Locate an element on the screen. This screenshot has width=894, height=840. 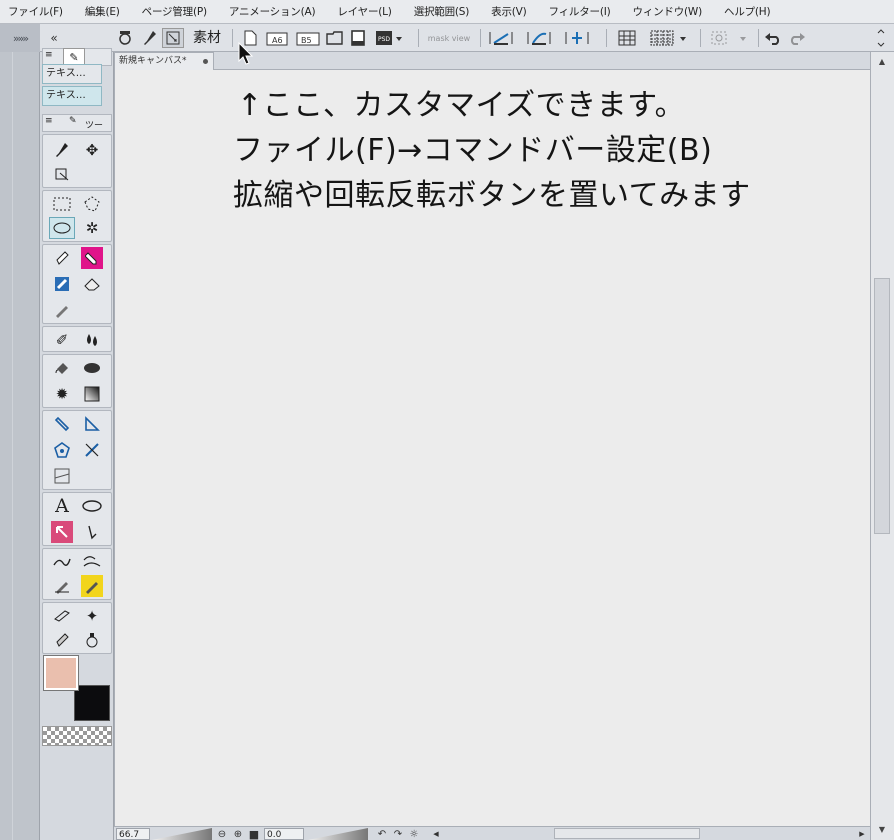
rotate-left-icon: ↶ is located at coordinates (382, 834).